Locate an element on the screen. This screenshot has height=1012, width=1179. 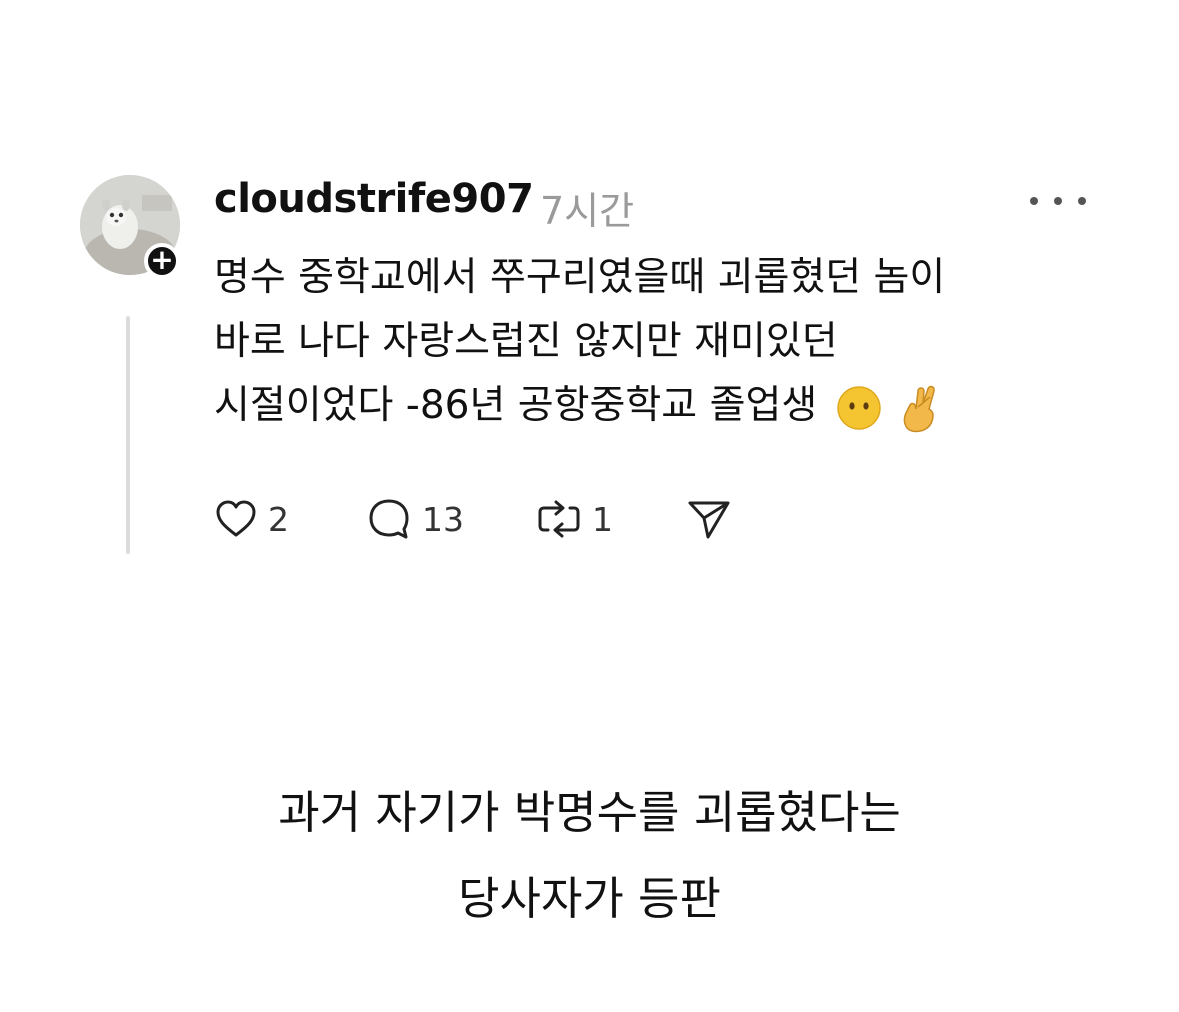
send-icon is located at coordinates (709, 520).